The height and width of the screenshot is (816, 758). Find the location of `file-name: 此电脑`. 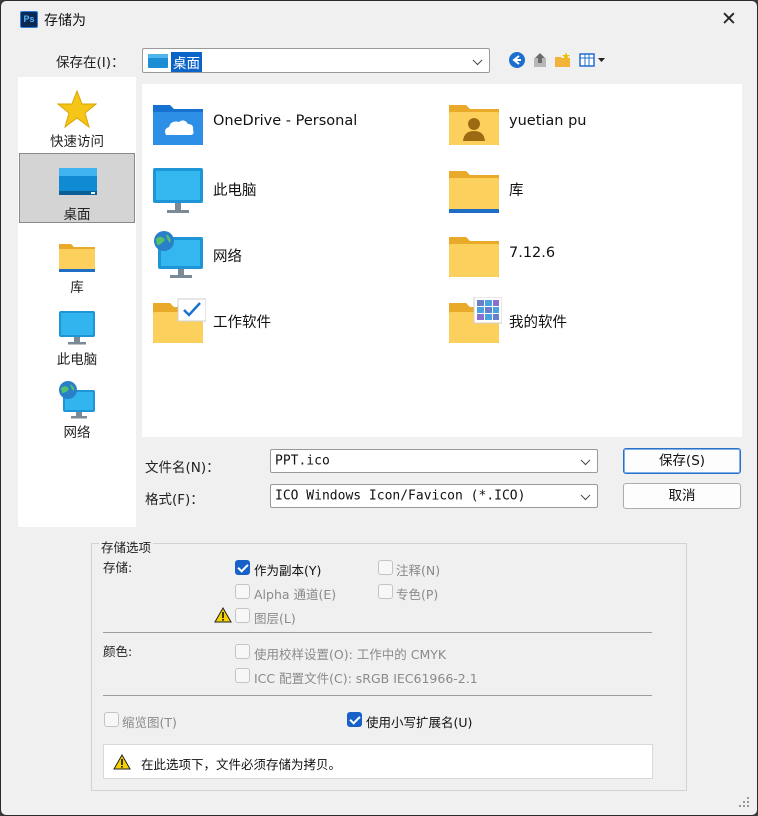

file-name: 此电脑 is located at coordinates (235, 191).